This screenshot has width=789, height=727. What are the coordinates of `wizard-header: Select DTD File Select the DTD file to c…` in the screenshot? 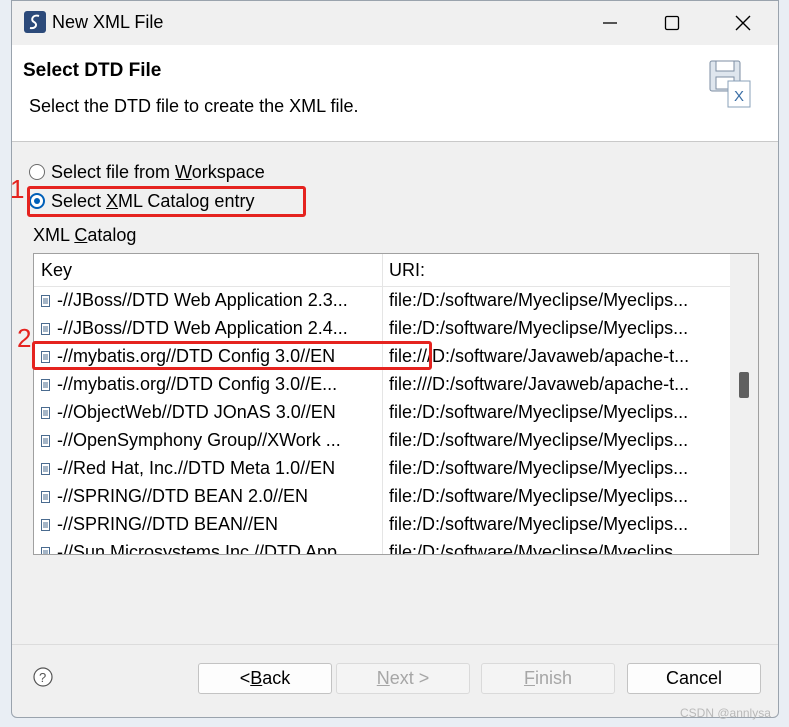 It's located at (395, 93).